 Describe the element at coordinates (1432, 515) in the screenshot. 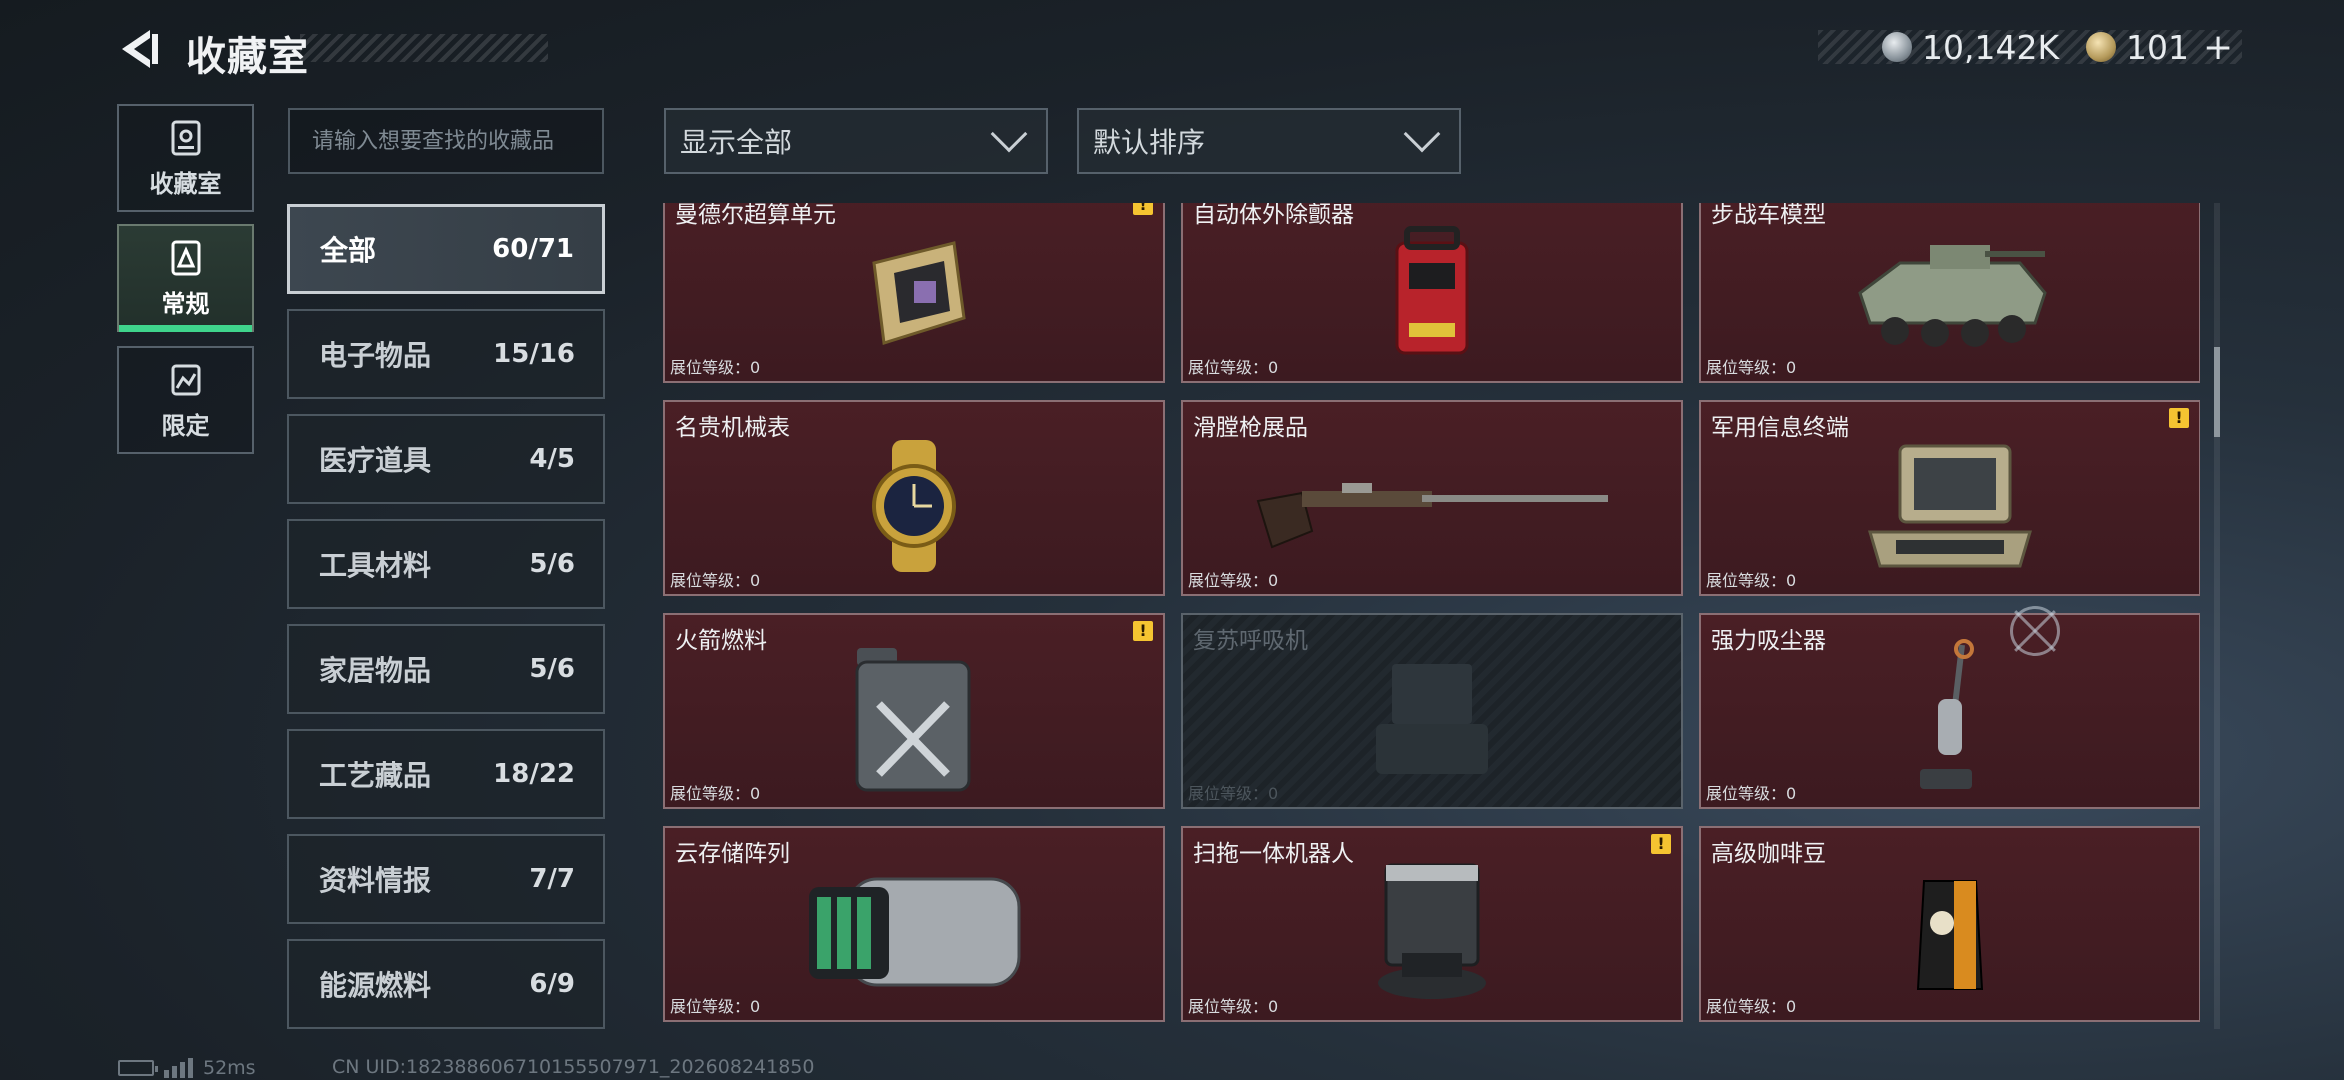

I see `musket-icon` at that location.